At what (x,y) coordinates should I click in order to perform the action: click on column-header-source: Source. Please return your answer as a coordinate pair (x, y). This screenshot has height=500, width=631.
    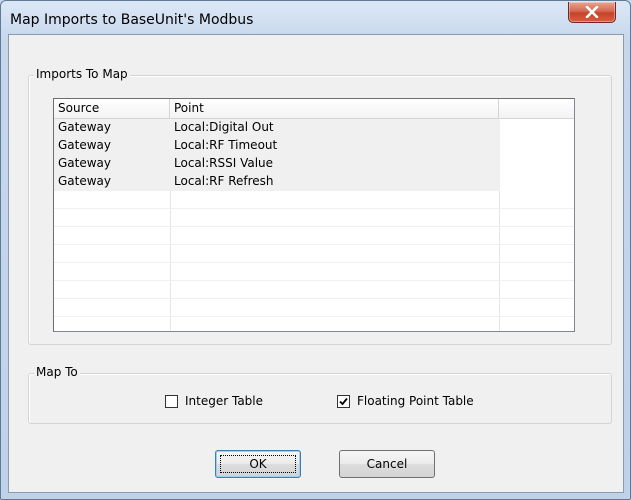
    Looking at the image, I should click on (112, 108).